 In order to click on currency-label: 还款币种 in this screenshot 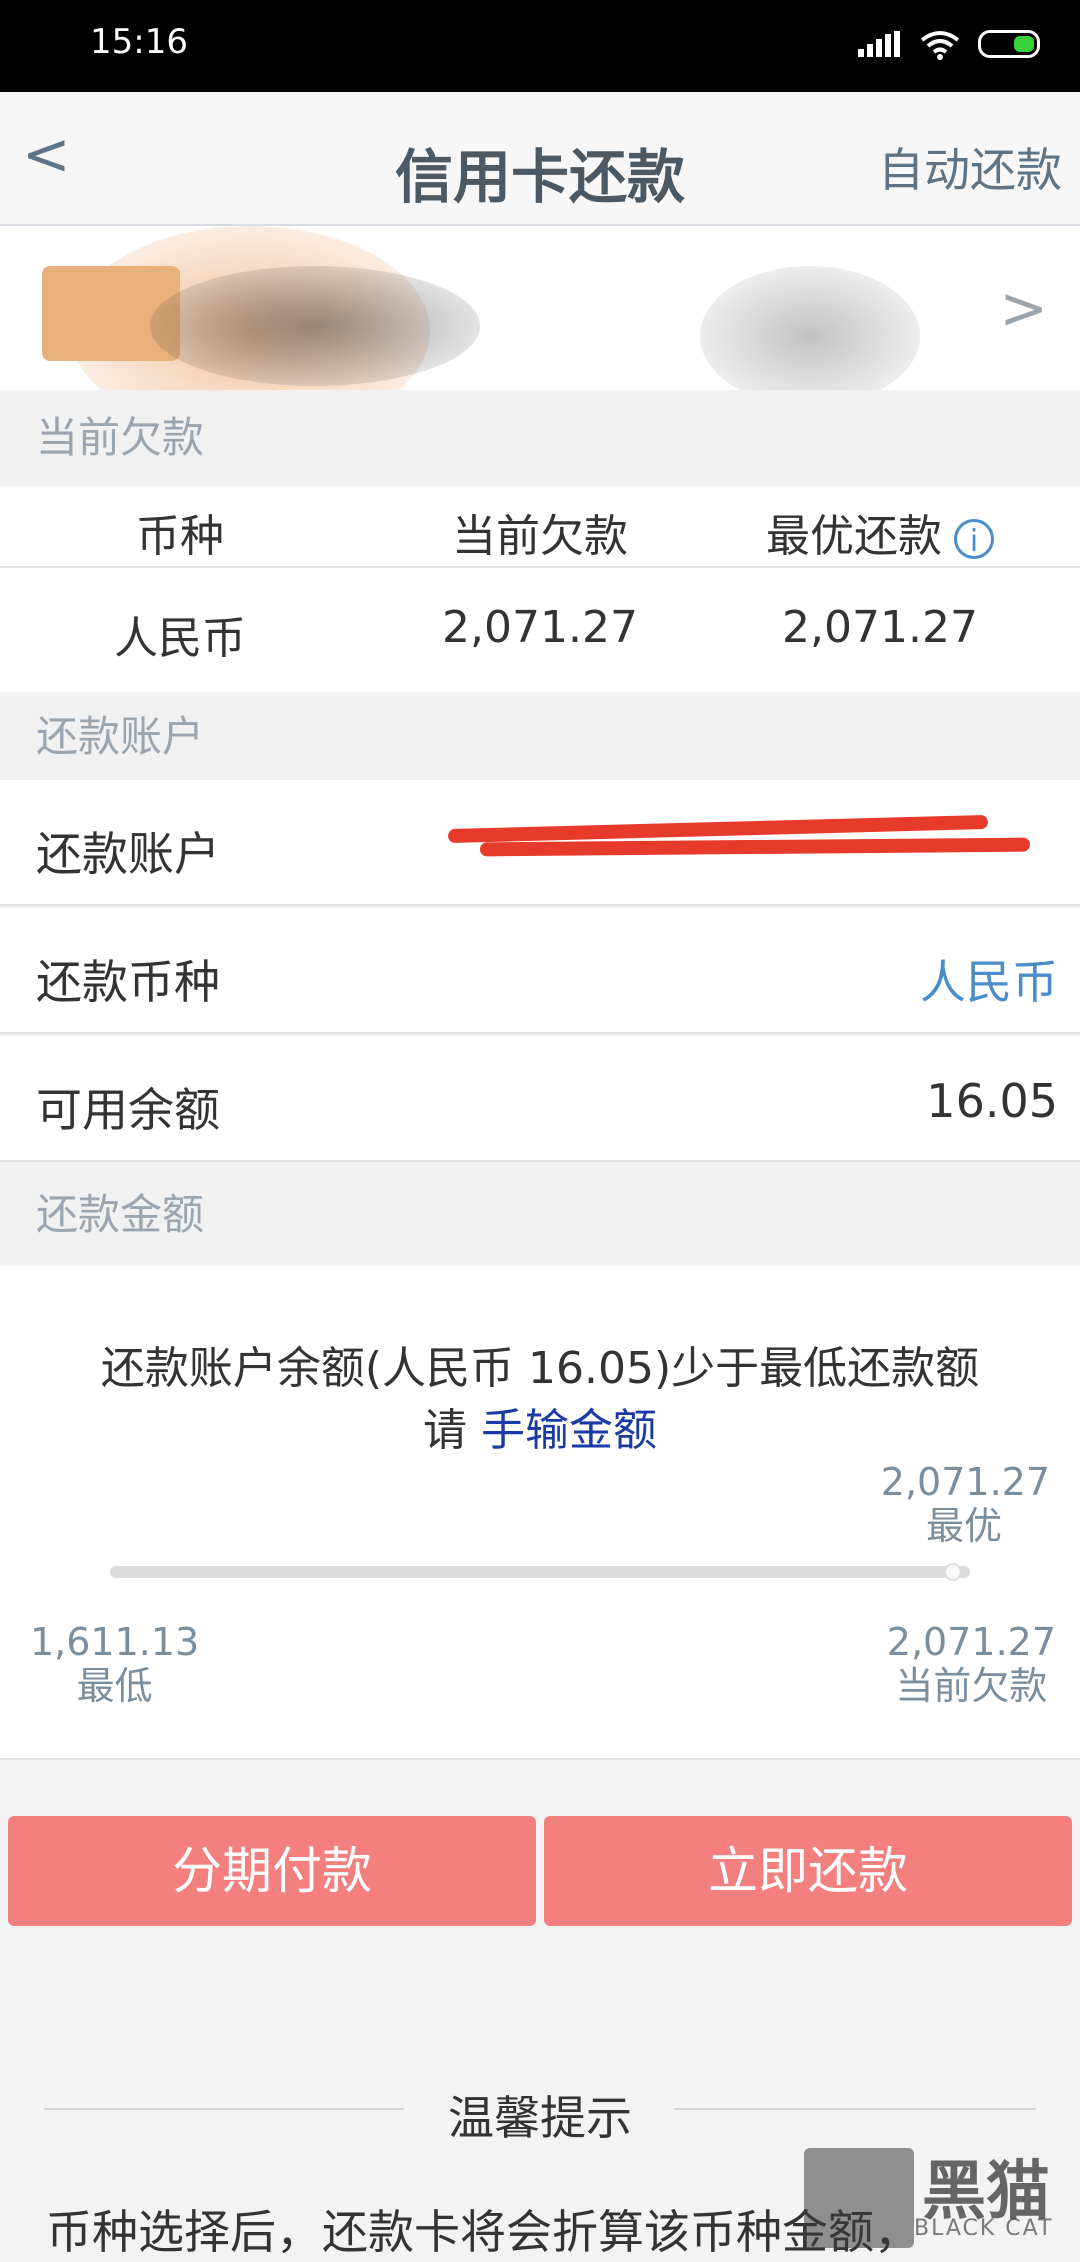, I will do `click(128, 982)`.